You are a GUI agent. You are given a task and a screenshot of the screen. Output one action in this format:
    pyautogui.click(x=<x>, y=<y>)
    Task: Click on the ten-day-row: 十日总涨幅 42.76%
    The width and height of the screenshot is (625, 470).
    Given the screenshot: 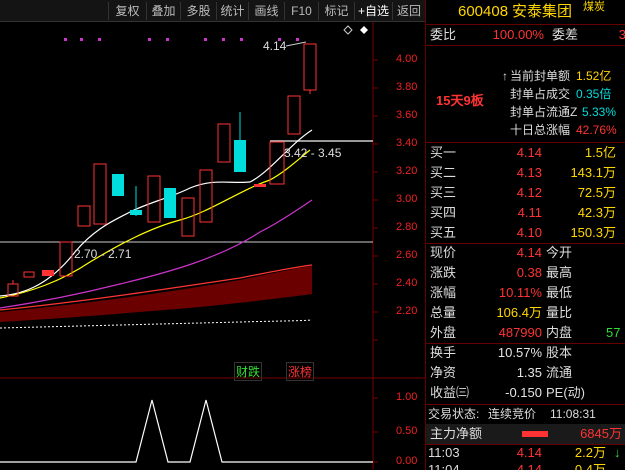 What is the action you would take?
    pyautogui.click(x=563, y=130)
    